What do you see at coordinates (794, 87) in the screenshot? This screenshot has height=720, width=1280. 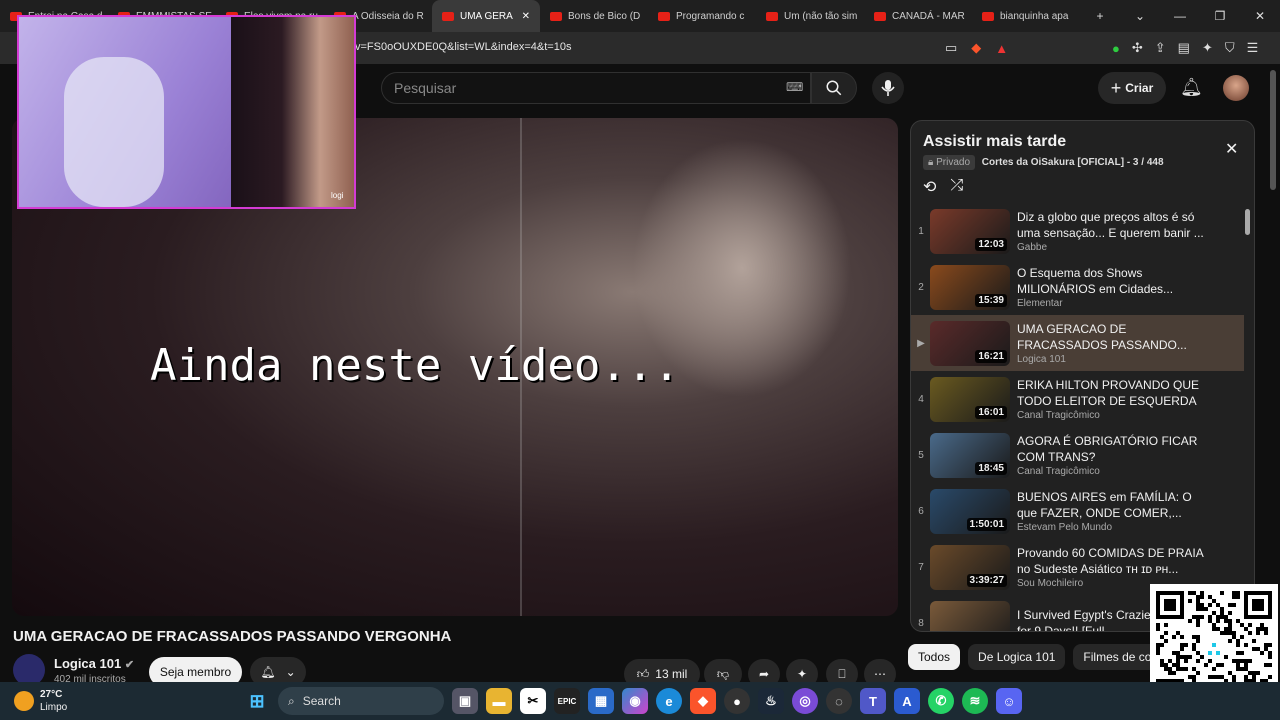 I see `keyboard-icon: ⌨` at bounding box center [794, 87].